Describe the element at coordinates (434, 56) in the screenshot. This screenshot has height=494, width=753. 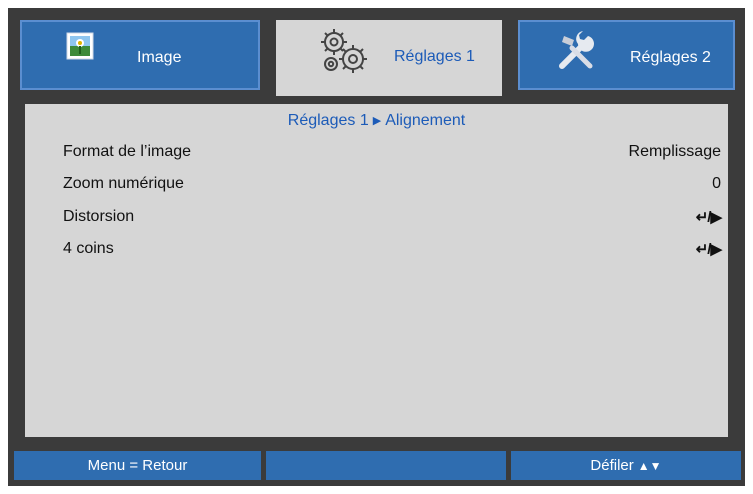
I see `tab-reglages-1-label: Réglages 1` at that location.